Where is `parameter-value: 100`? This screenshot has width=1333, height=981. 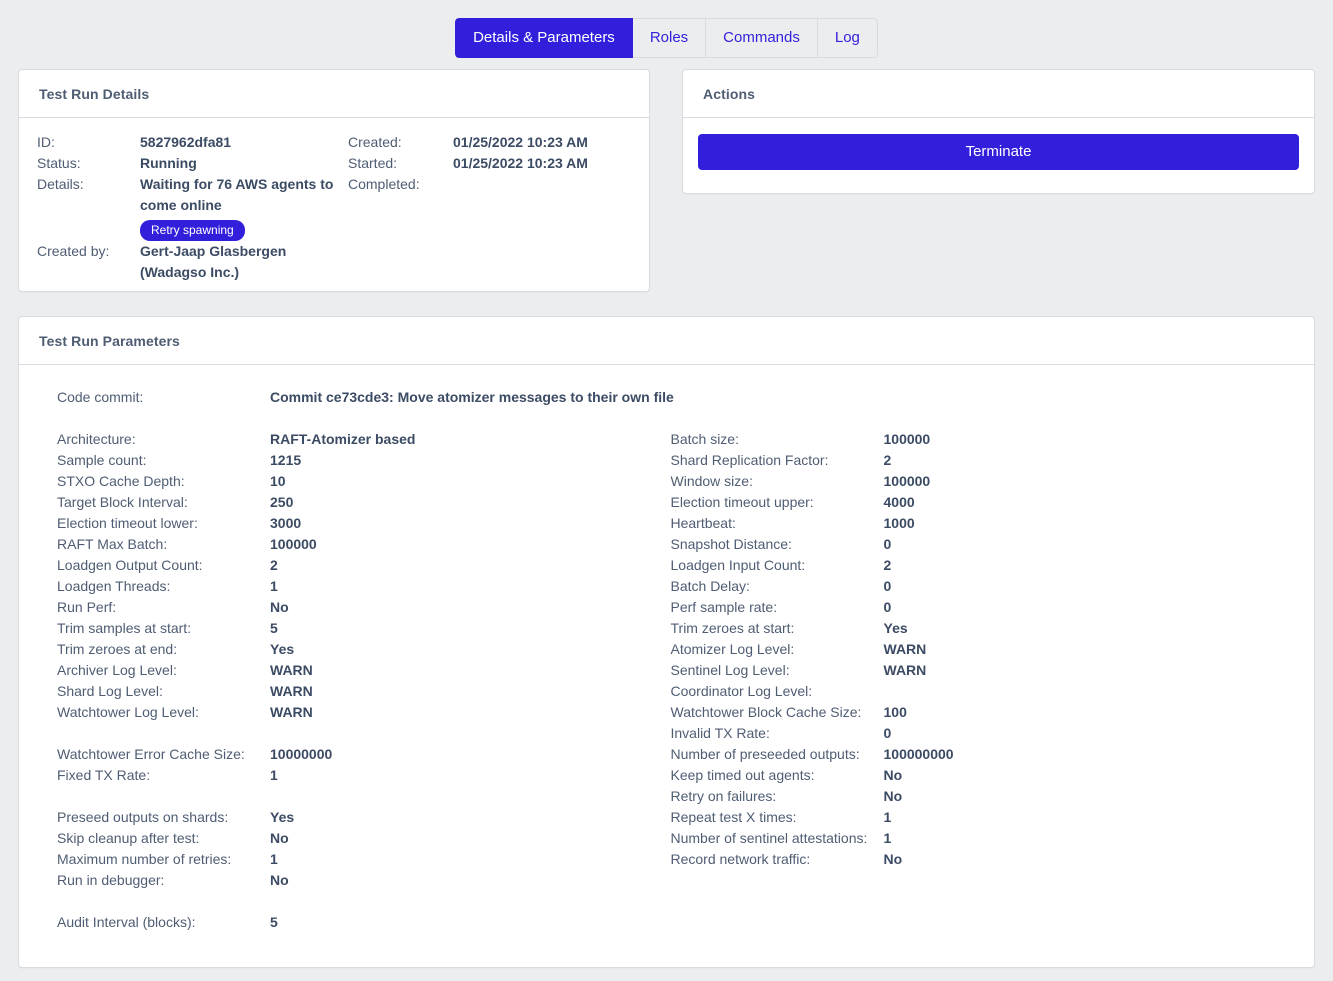 parameter-value: 100 is located at coordinates (895, 712).